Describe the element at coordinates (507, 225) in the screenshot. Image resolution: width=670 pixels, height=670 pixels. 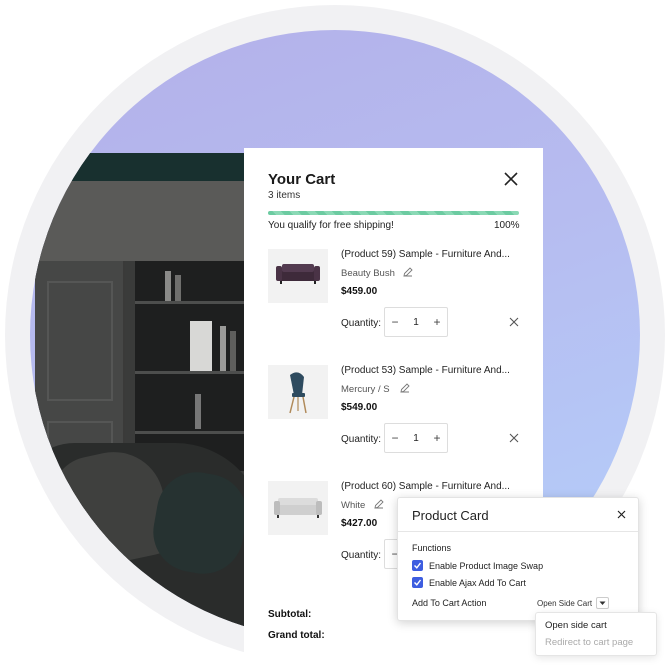
I see `free-shipping-percent: 100%` at that location.